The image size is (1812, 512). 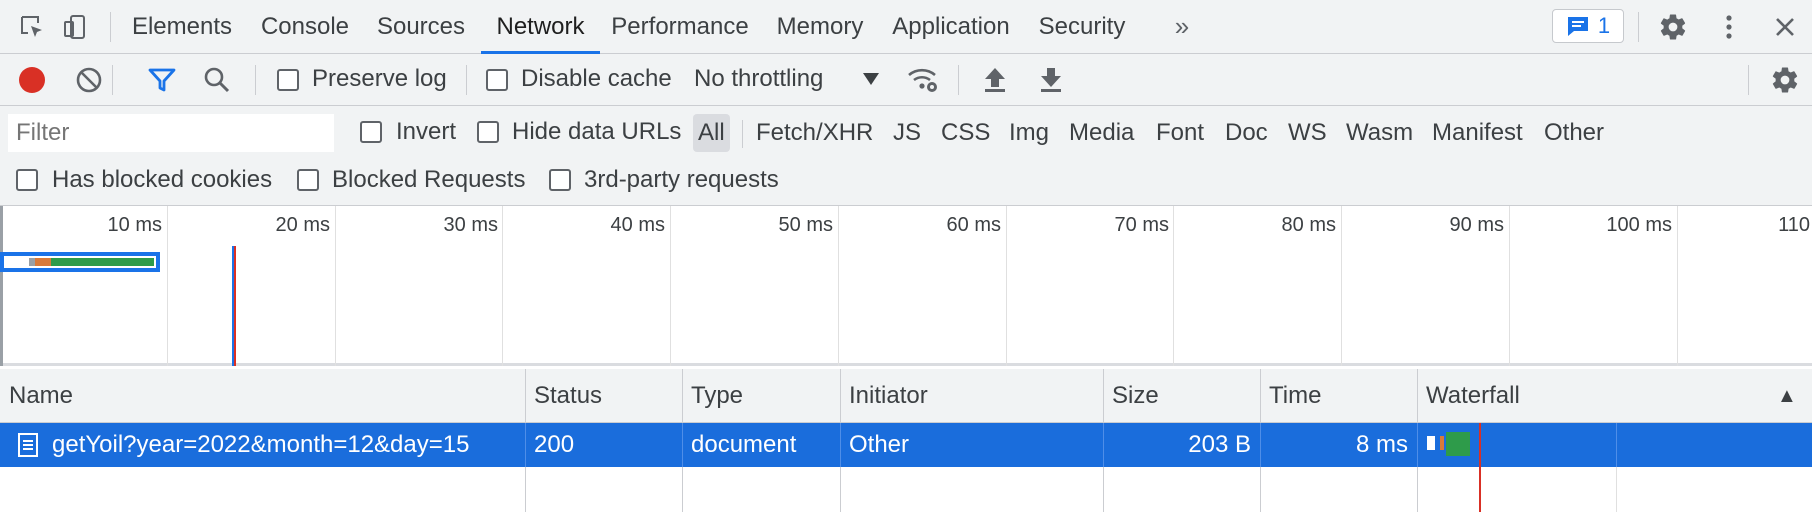 What do you see at coordinates (540, 27) in the screenshot?
I see `tab-network: Network` at bounding box center [540, 27].